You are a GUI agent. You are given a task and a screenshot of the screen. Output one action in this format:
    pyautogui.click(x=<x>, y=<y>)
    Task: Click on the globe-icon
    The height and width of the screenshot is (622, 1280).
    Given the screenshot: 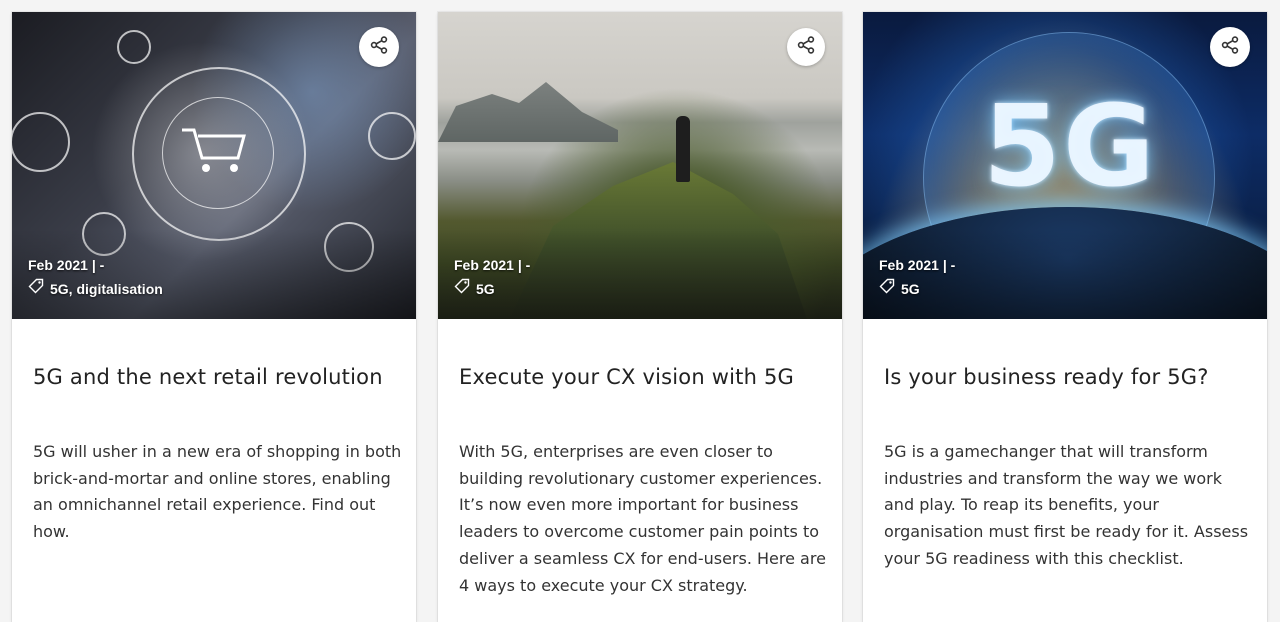 What is the action you would take?
    pyautogui.click(x=134, y=47)
    